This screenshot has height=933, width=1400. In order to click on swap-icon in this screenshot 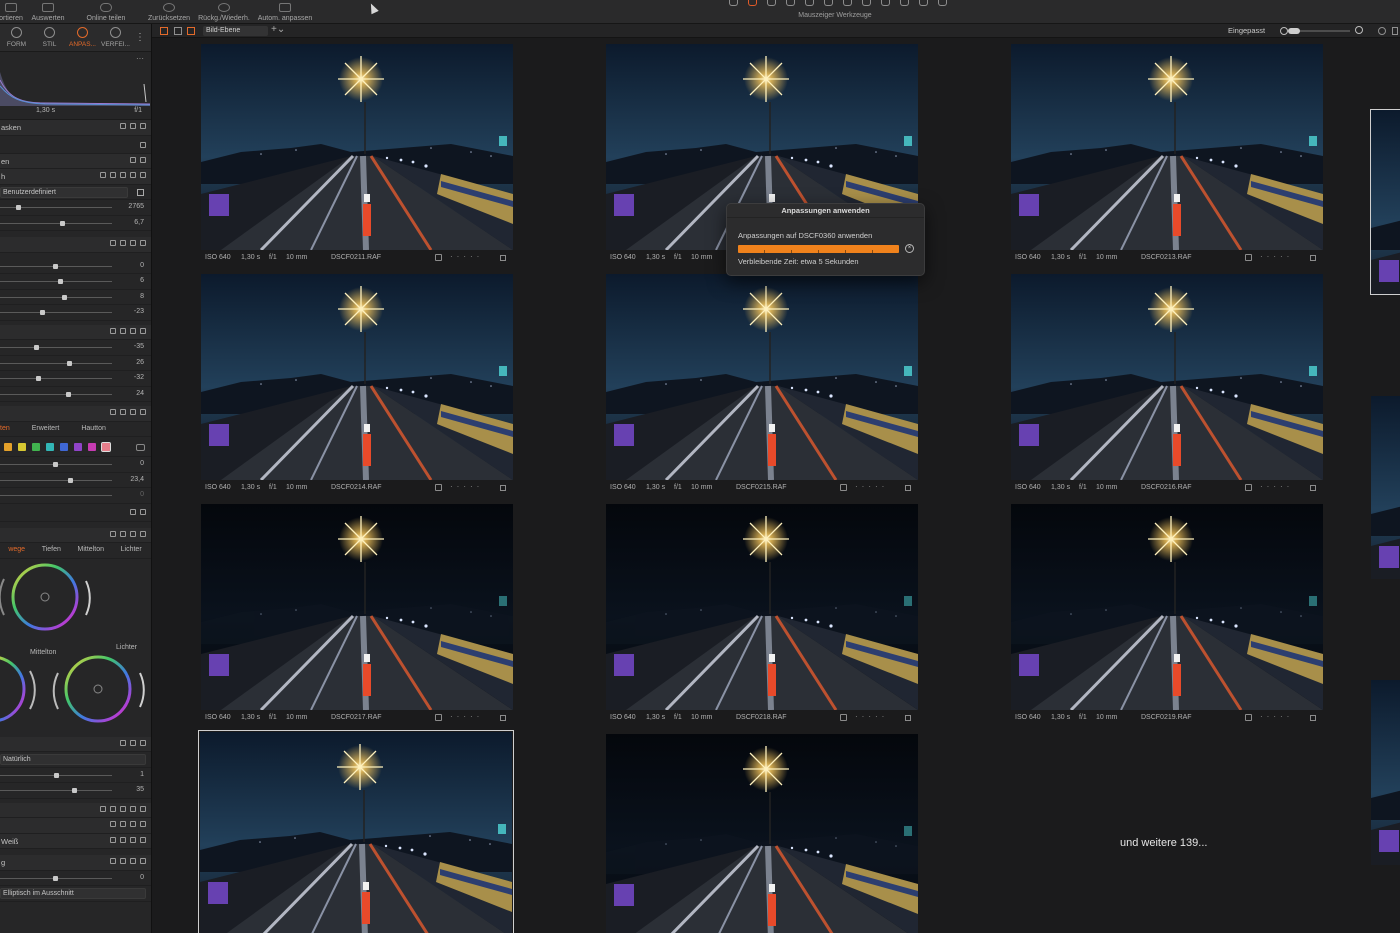, I will do `click(133, 511)`.